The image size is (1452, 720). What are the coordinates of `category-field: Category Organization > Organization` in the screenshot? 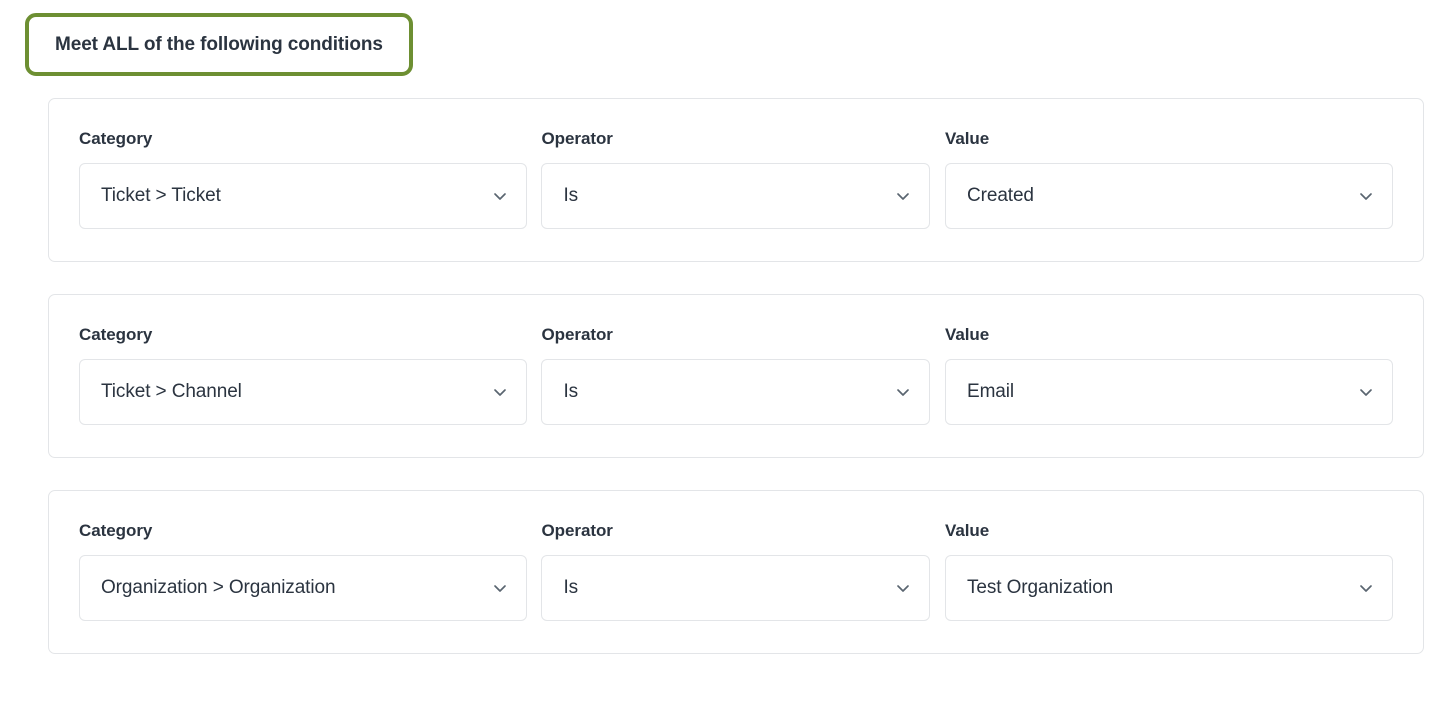 It's located at (310, 571).